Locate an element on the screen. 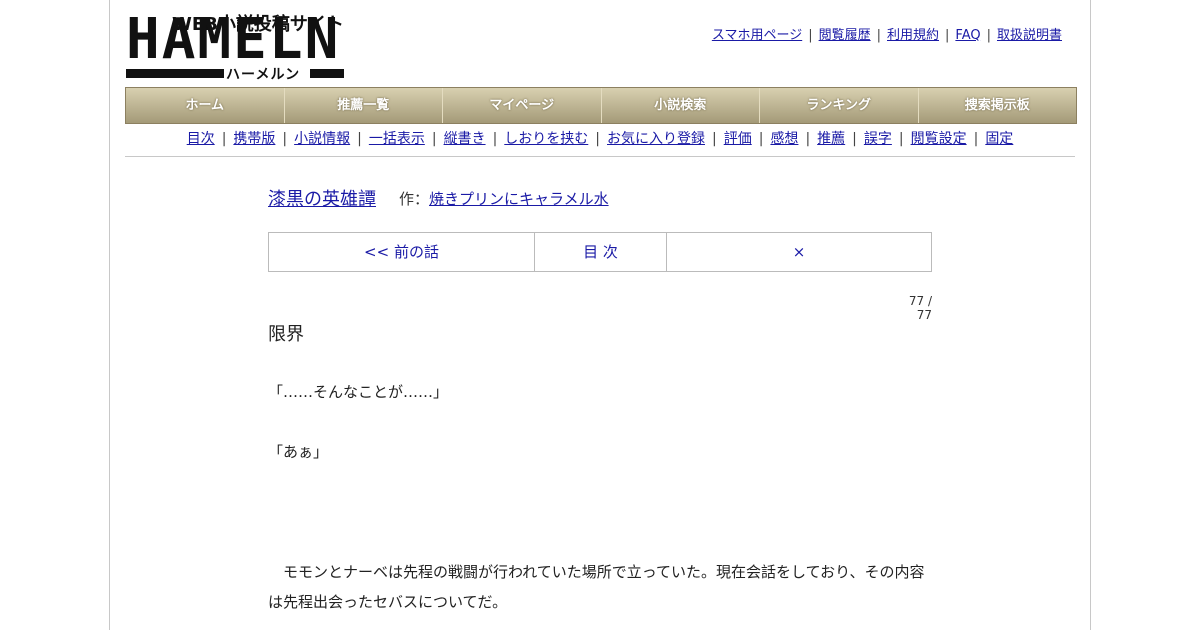 This screenshot has width=1200, height=630. subnav-show-all: 一括表示 is located at coordinates (397, 139).